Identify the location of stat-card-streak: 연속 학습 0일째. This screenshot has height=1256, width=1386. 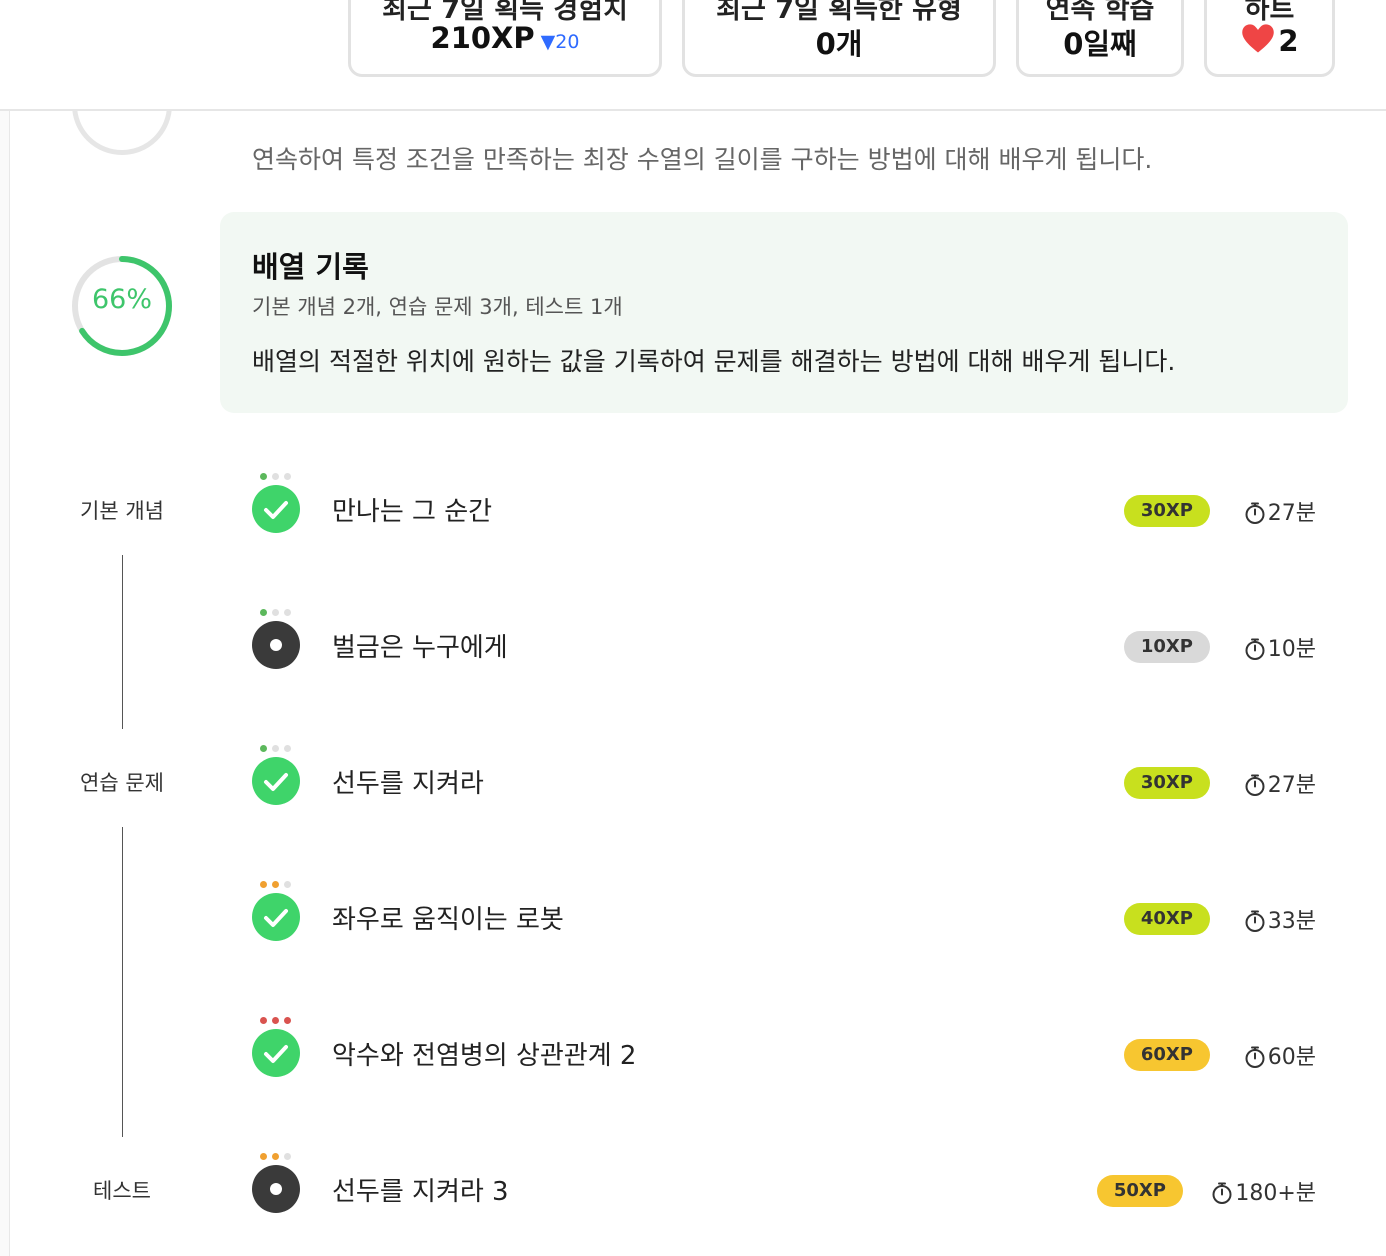
(1100, 38).